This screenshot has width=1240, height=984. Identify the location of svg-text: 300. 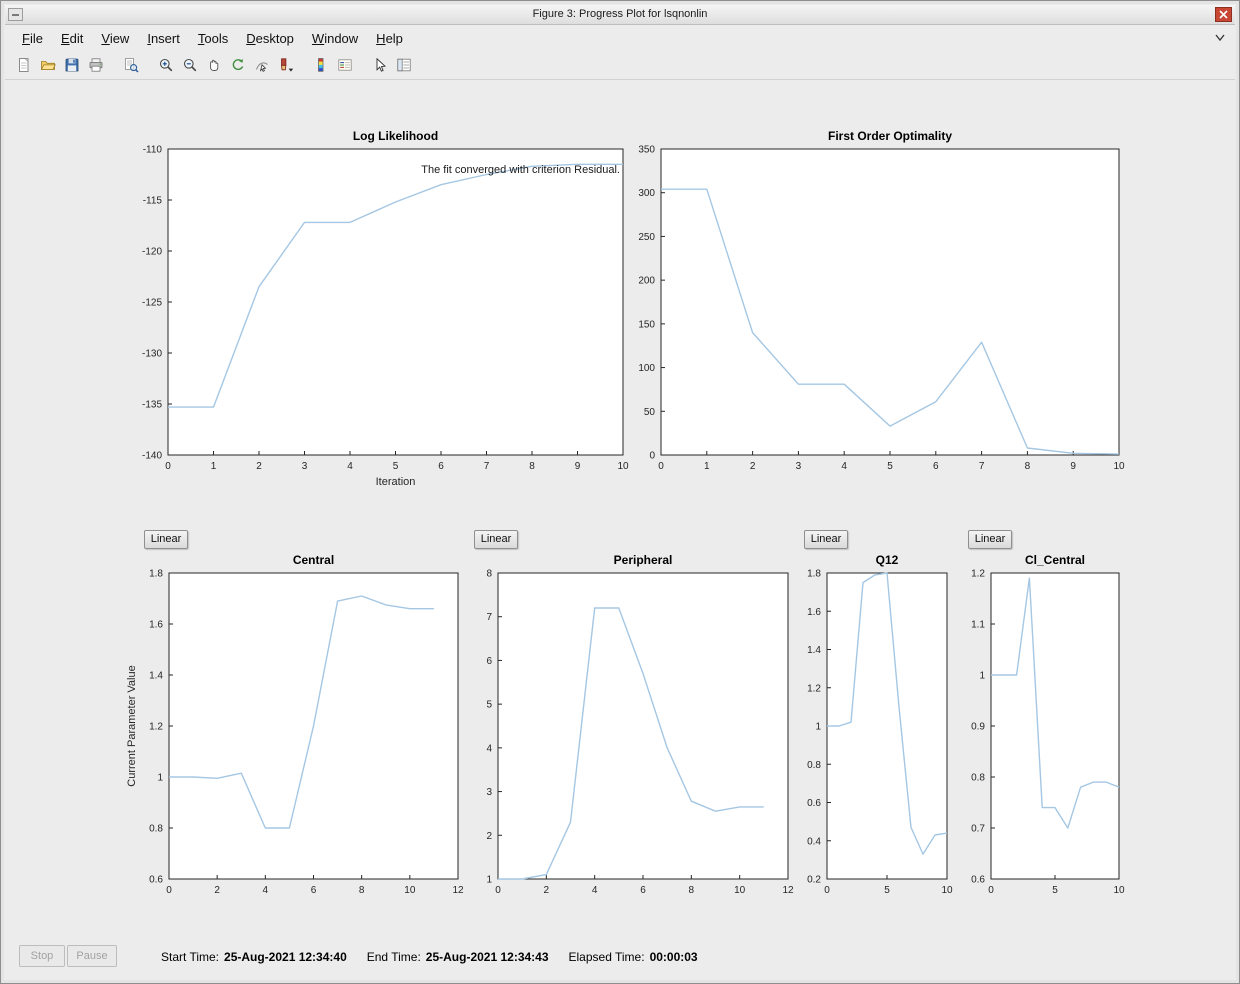
(646, 193).